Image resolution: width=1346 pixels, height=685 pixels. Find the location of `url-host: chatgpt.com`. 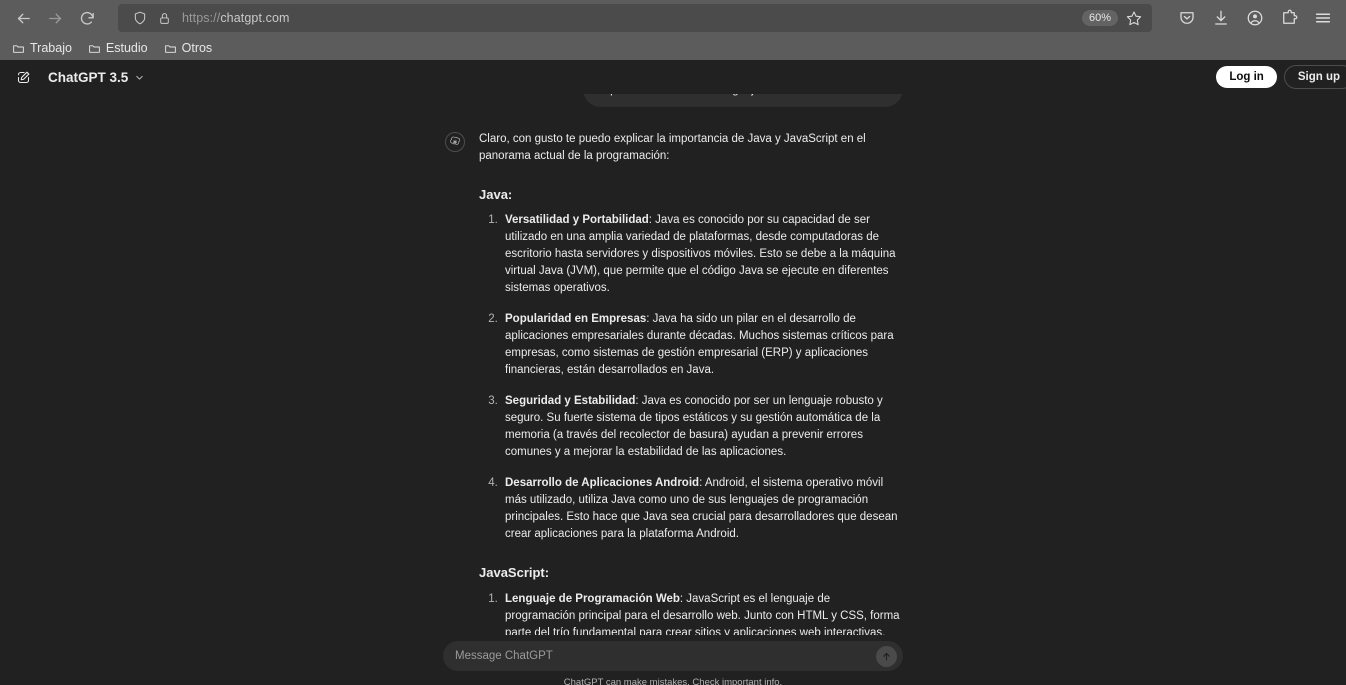

url-host: chatgpt.com is located at coordinates (255, 18).